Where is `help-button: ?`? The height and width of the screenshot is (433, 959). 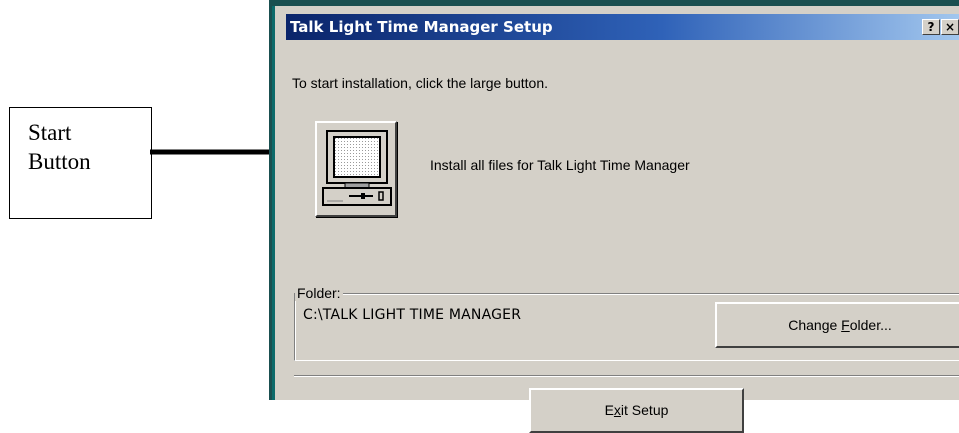
help-button: ? is located at coordinates (931, 27).